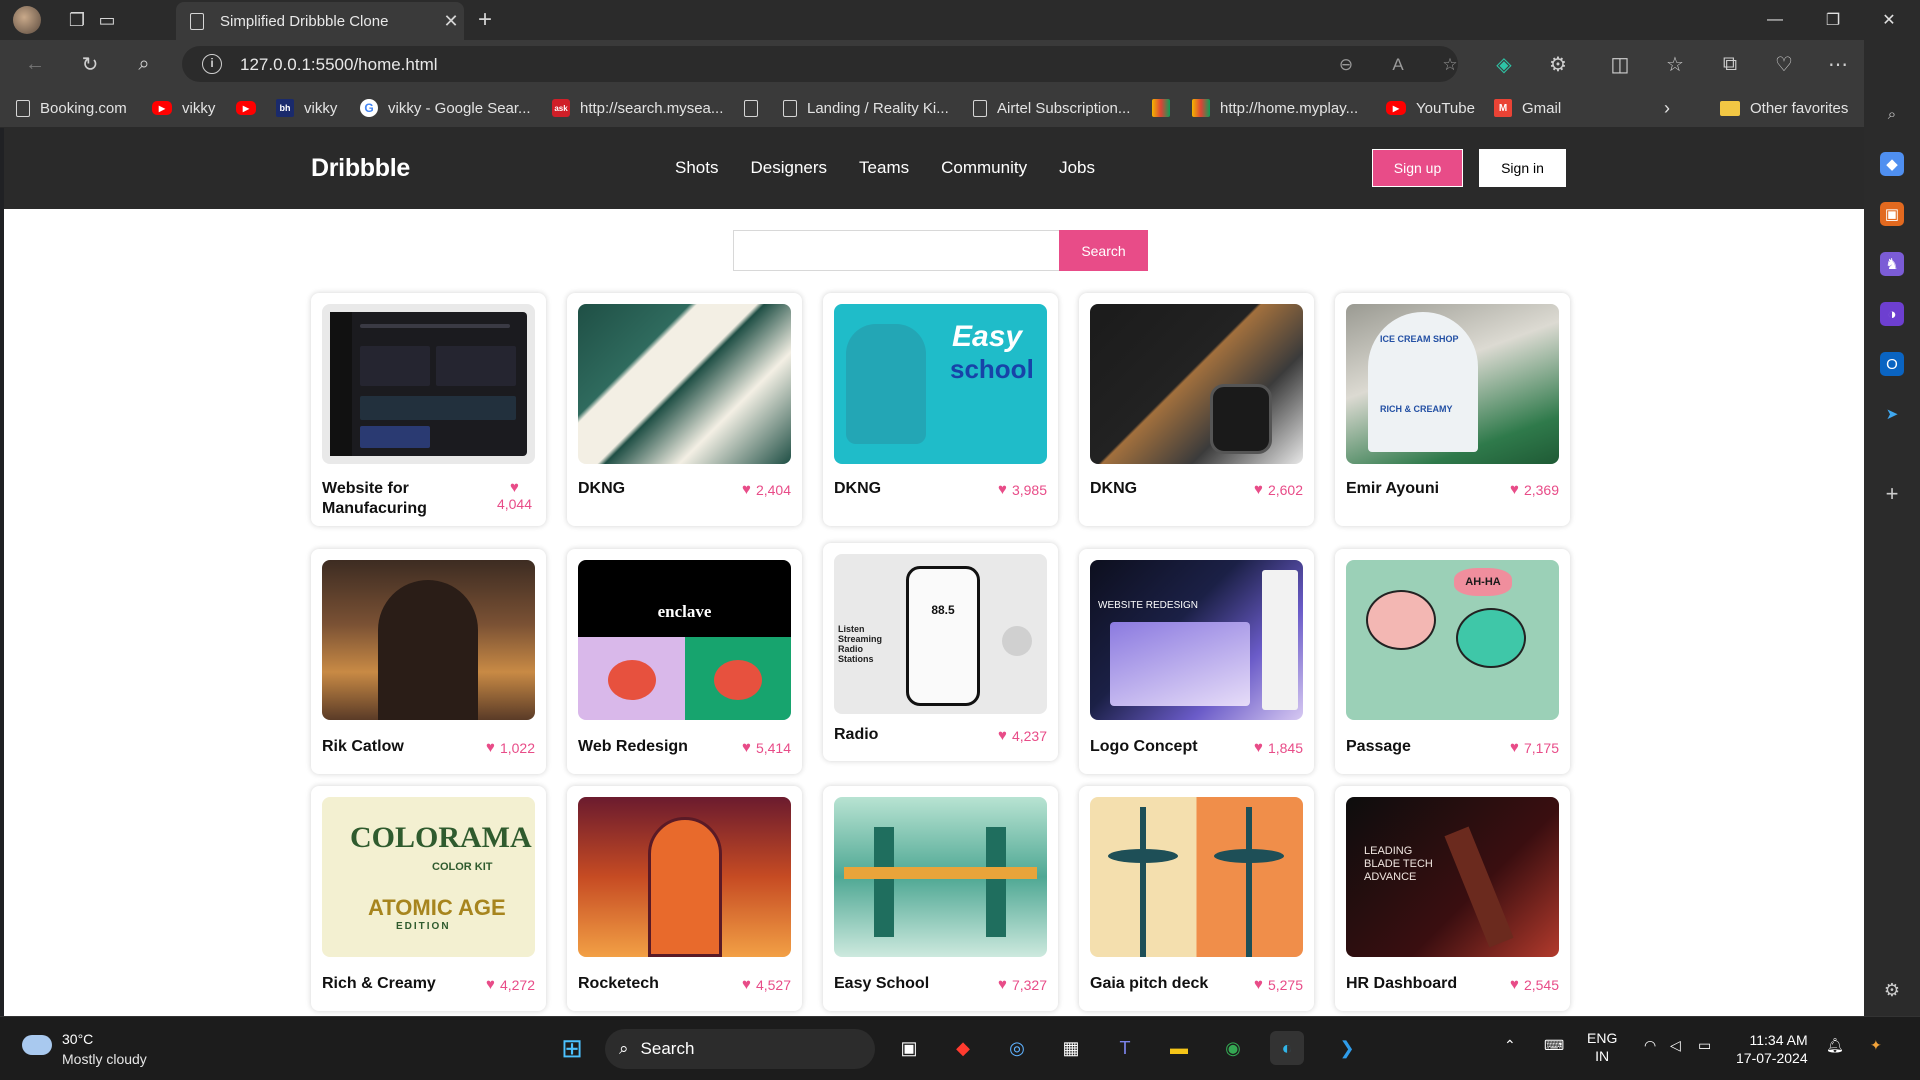 The width and height of the screenshot is (1920, 1080). Describe the element at coordinates (1022, 984) in the screenshot. I see `shot-likes: ♥ 7,327` at that location.